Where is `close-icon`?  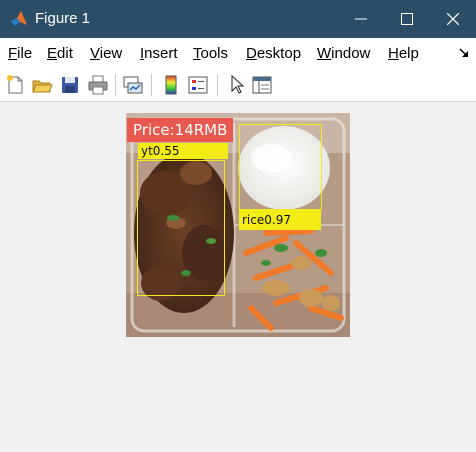
close-icon is located at coordinates (453, 19).